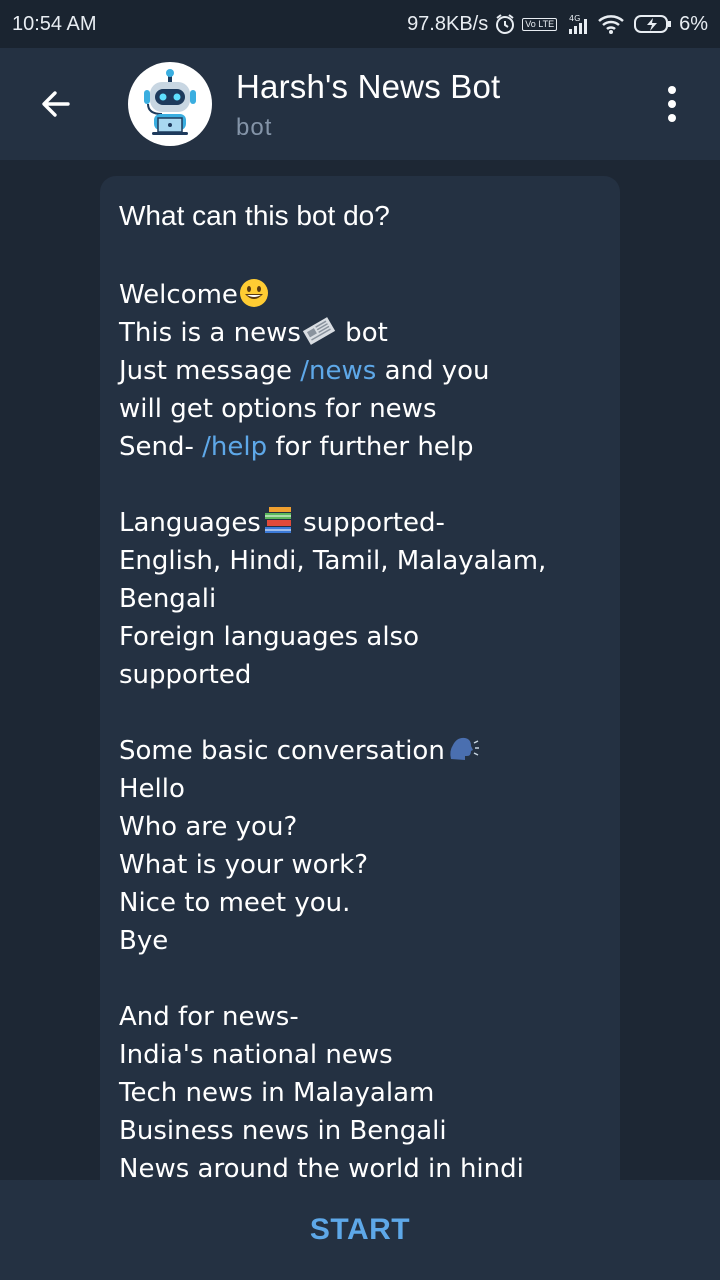 Image resolution: width=720 pixels, height=1280 pixels. Describe the element at coordinates (540, 24) in the screenshot. I see `volte-icon: Vo LTE` at that location.